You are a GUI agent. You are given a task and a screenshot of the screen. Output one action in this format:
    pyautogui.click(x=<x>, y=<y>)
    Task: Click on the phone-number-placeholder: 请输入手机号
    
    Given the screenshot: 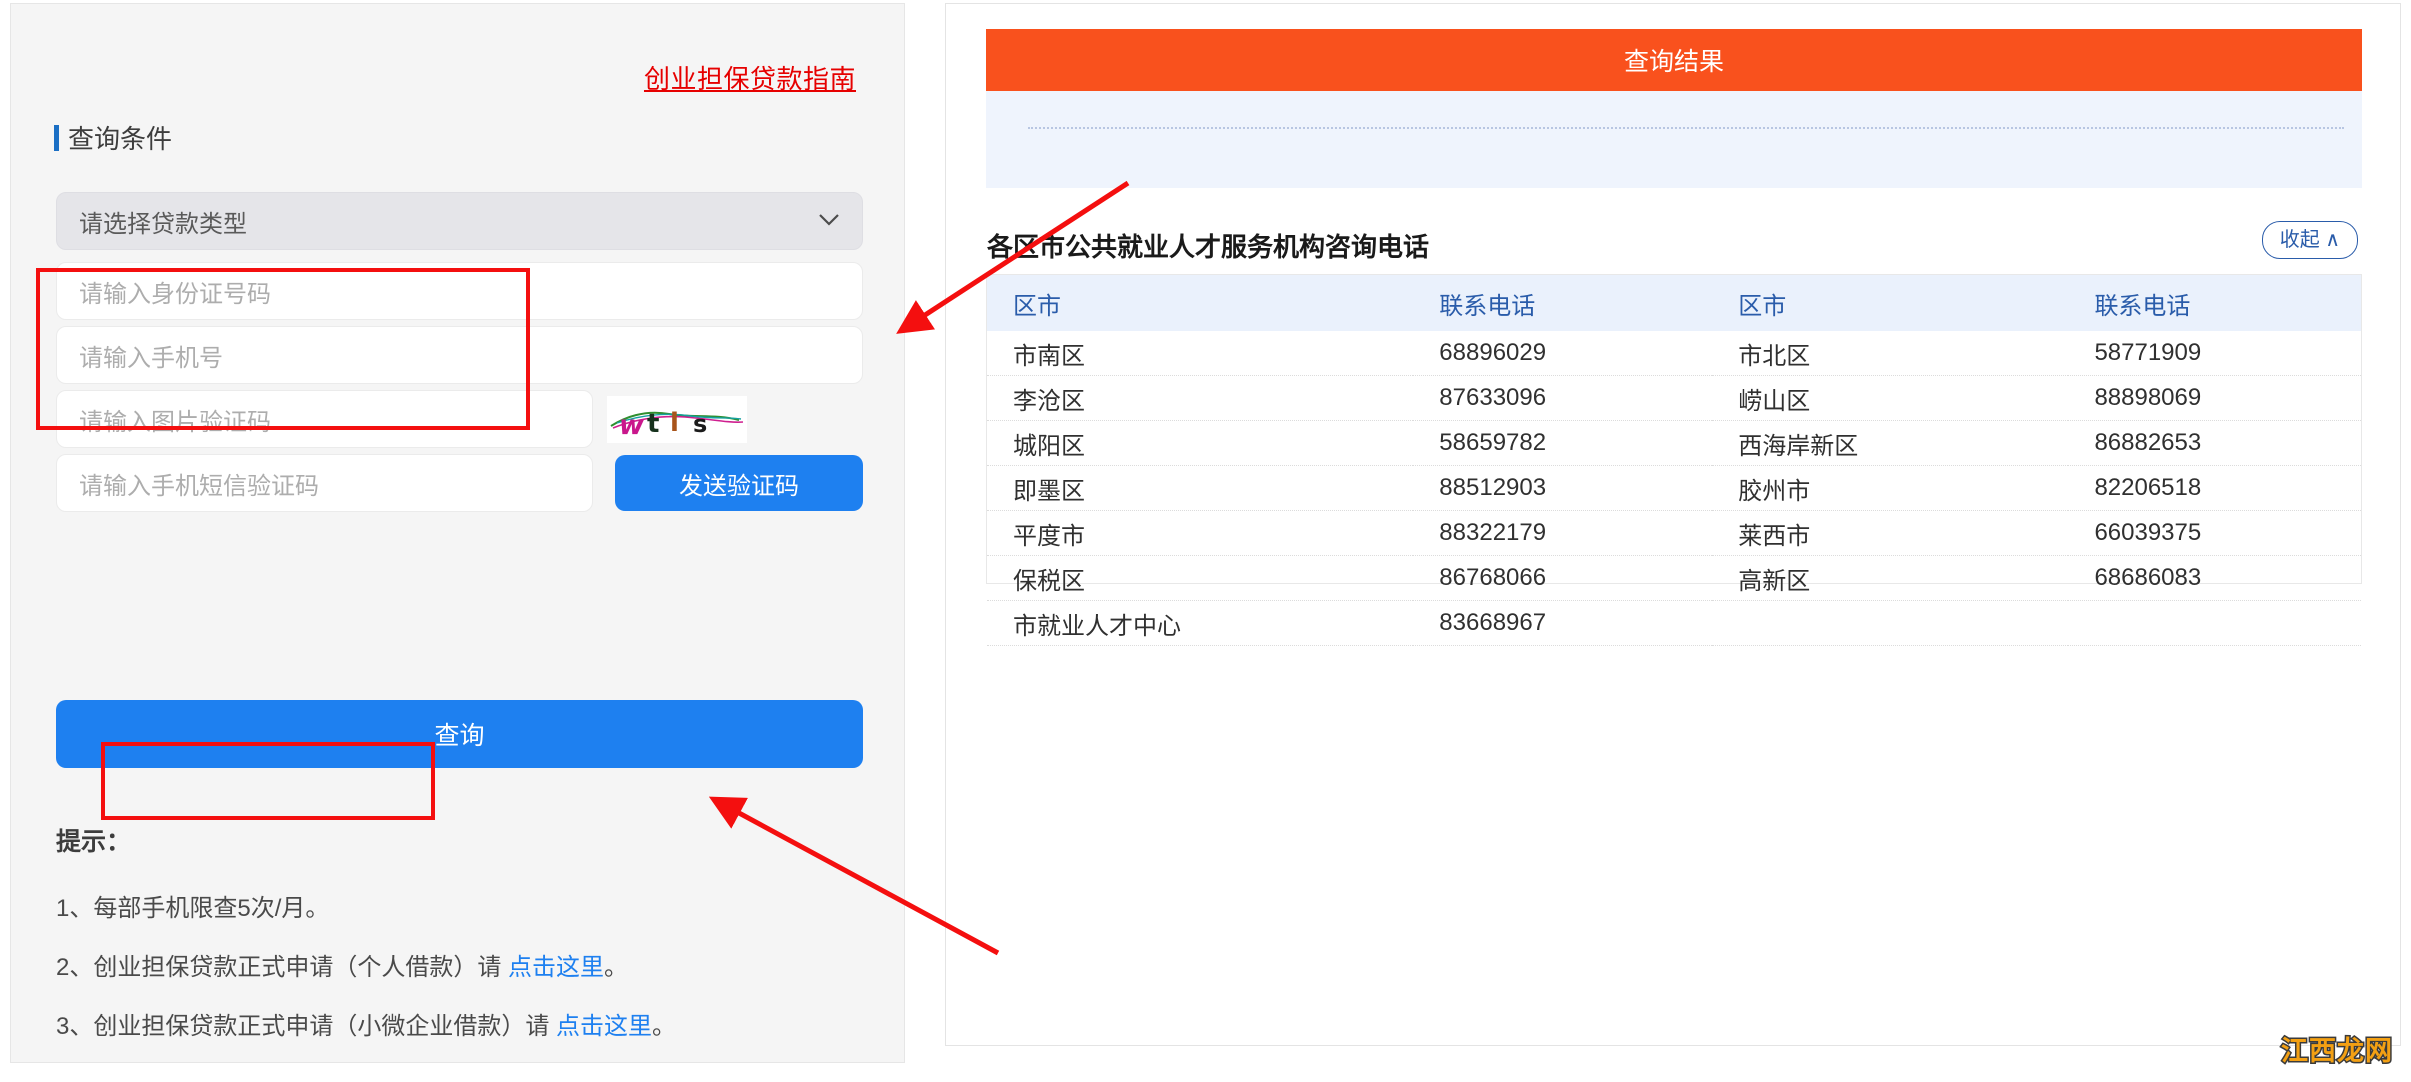 What is the action you would take?
    pyautogui.click(x=151, y=358)
    